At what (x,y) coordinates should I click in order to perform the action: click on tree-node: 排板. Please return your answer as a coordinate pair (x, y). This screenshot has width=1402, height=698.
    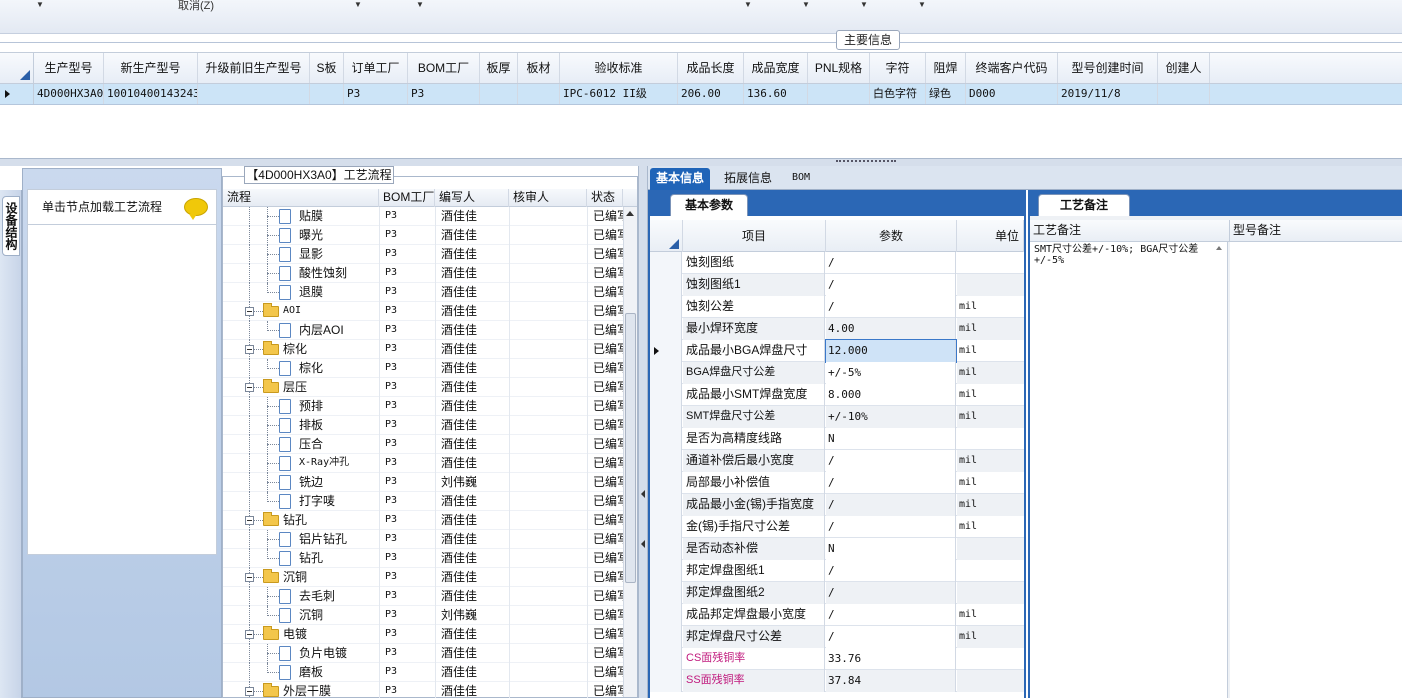
    Looking at the image, I should click on (301, 425).